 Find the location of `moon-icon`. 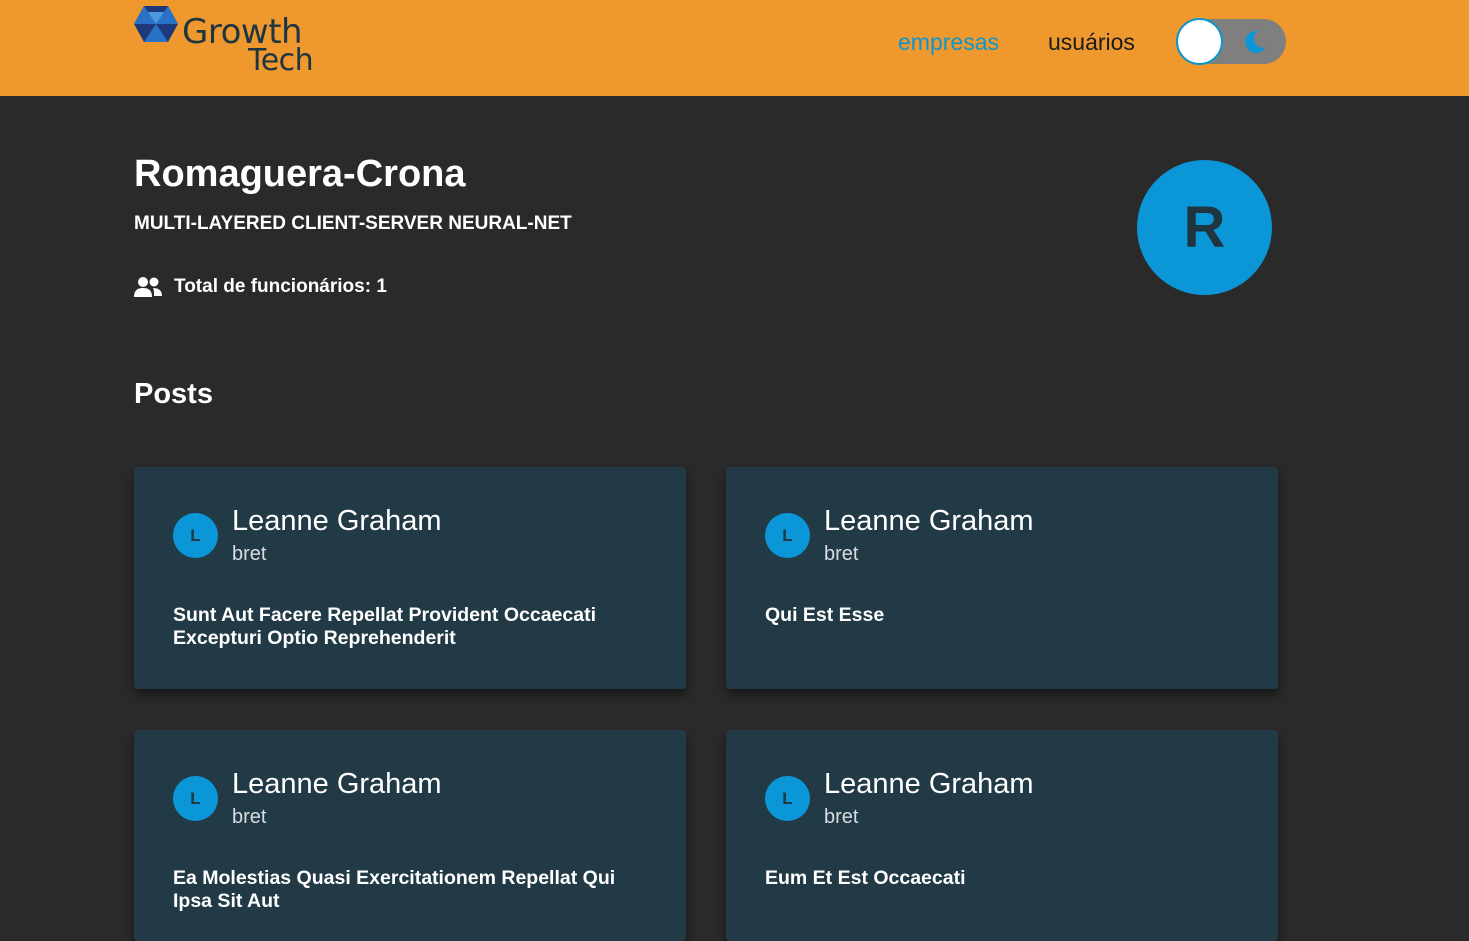

moon-icon is located at coordinates (1255, 41).